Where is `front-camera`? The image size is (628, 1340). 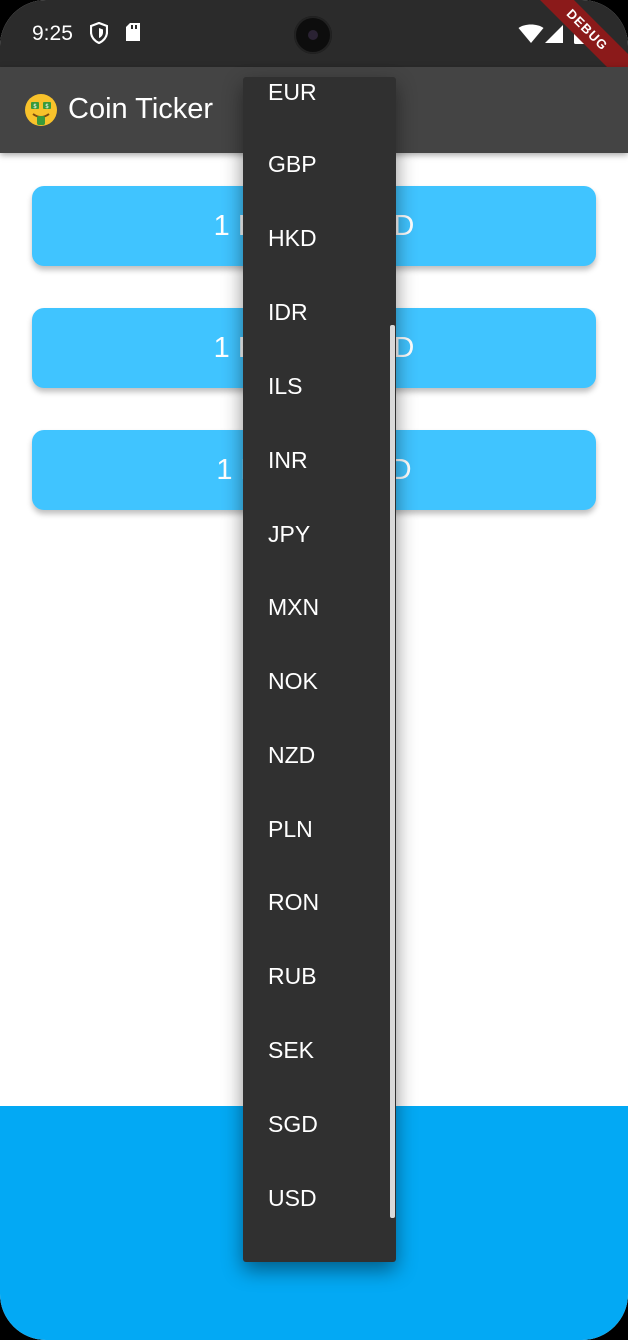
front-camera is located at coordinates (313, 35).